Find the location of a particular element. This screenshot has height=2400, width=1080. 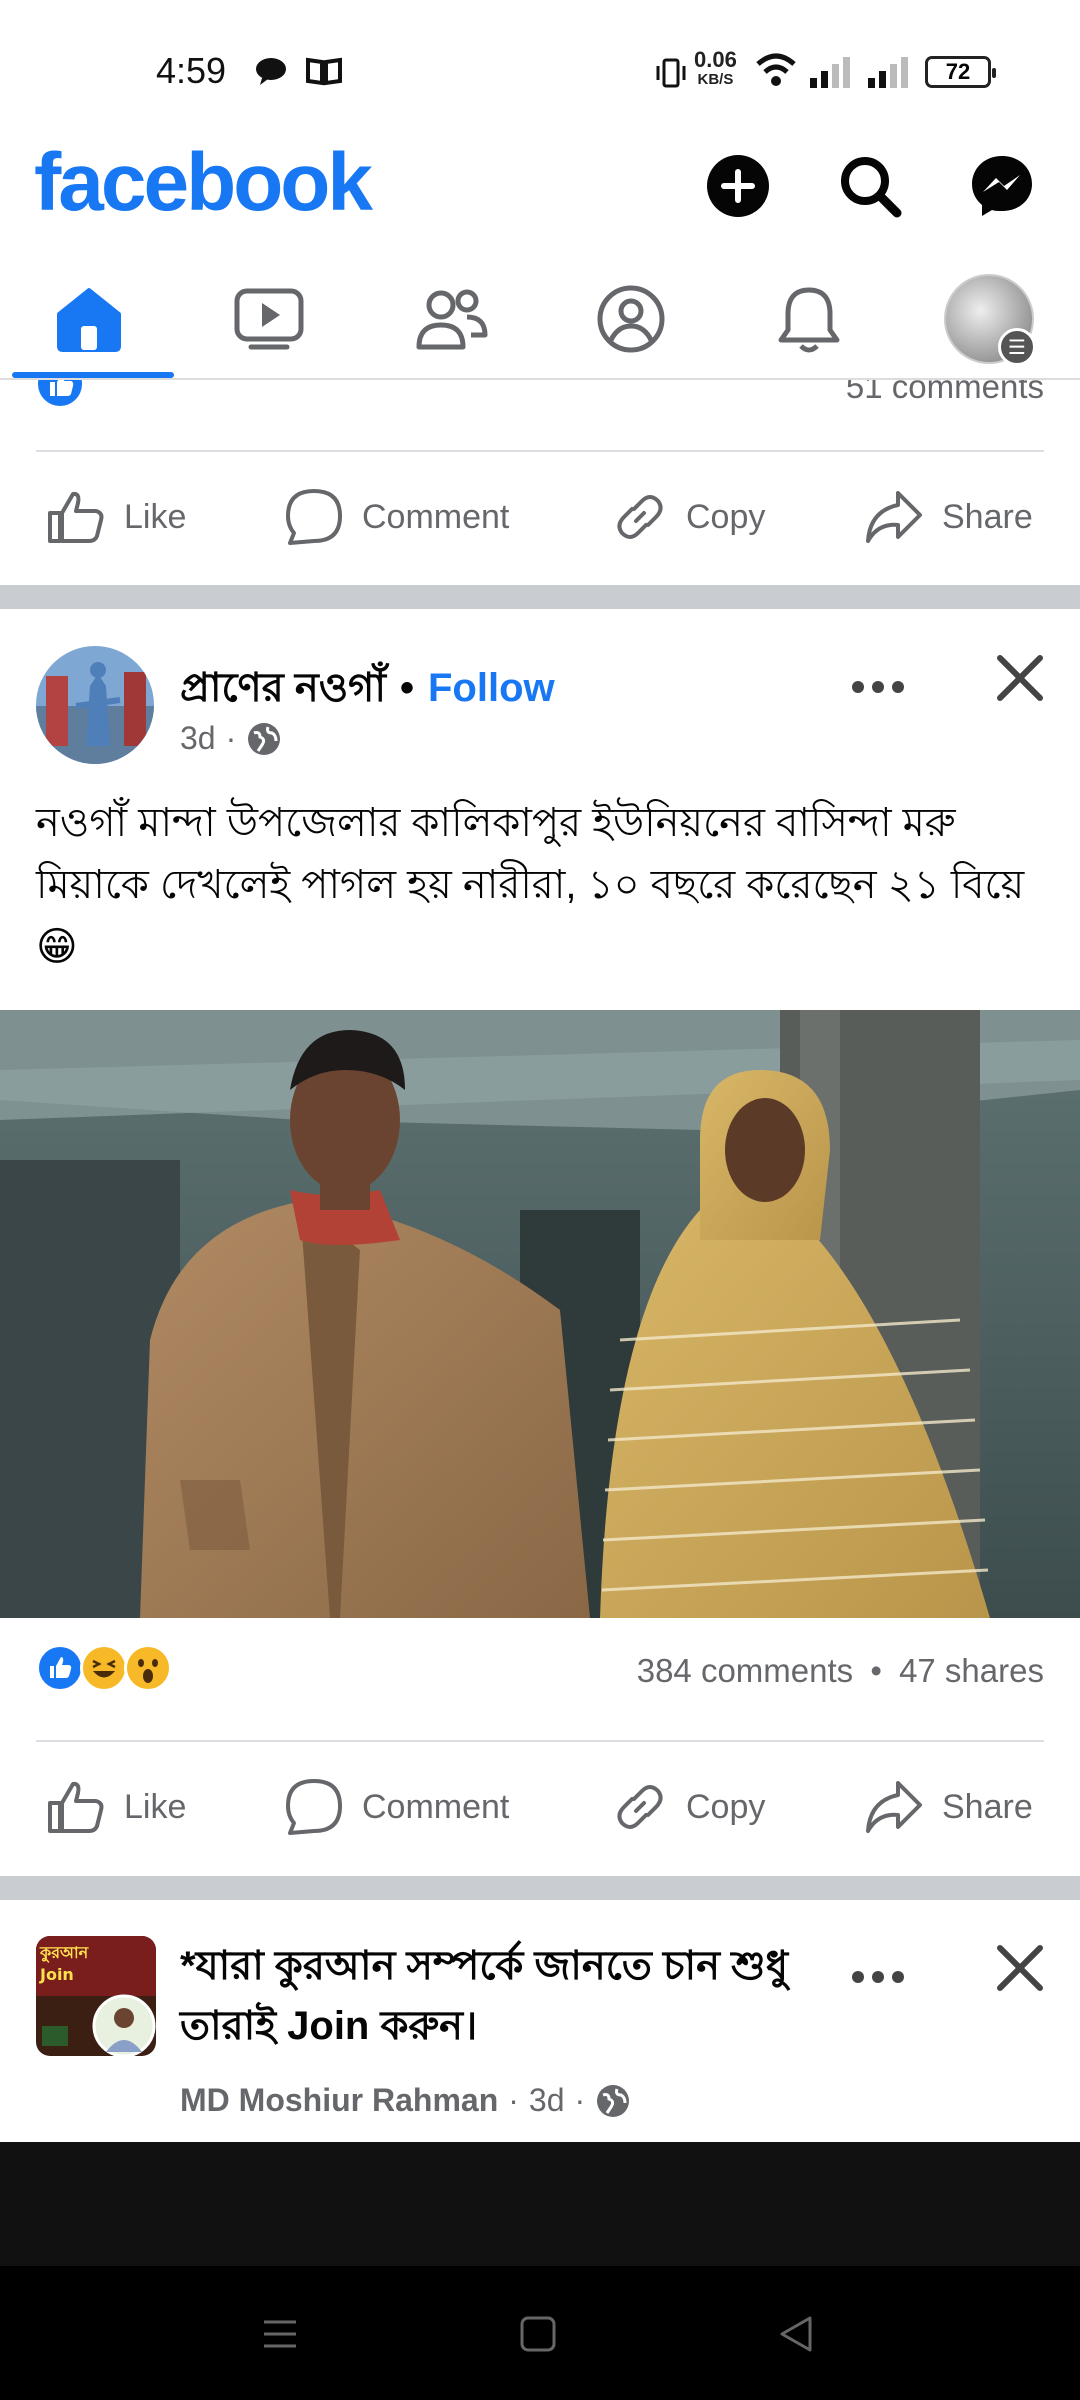

post2-more-button is located at coordinates (878, 1973).